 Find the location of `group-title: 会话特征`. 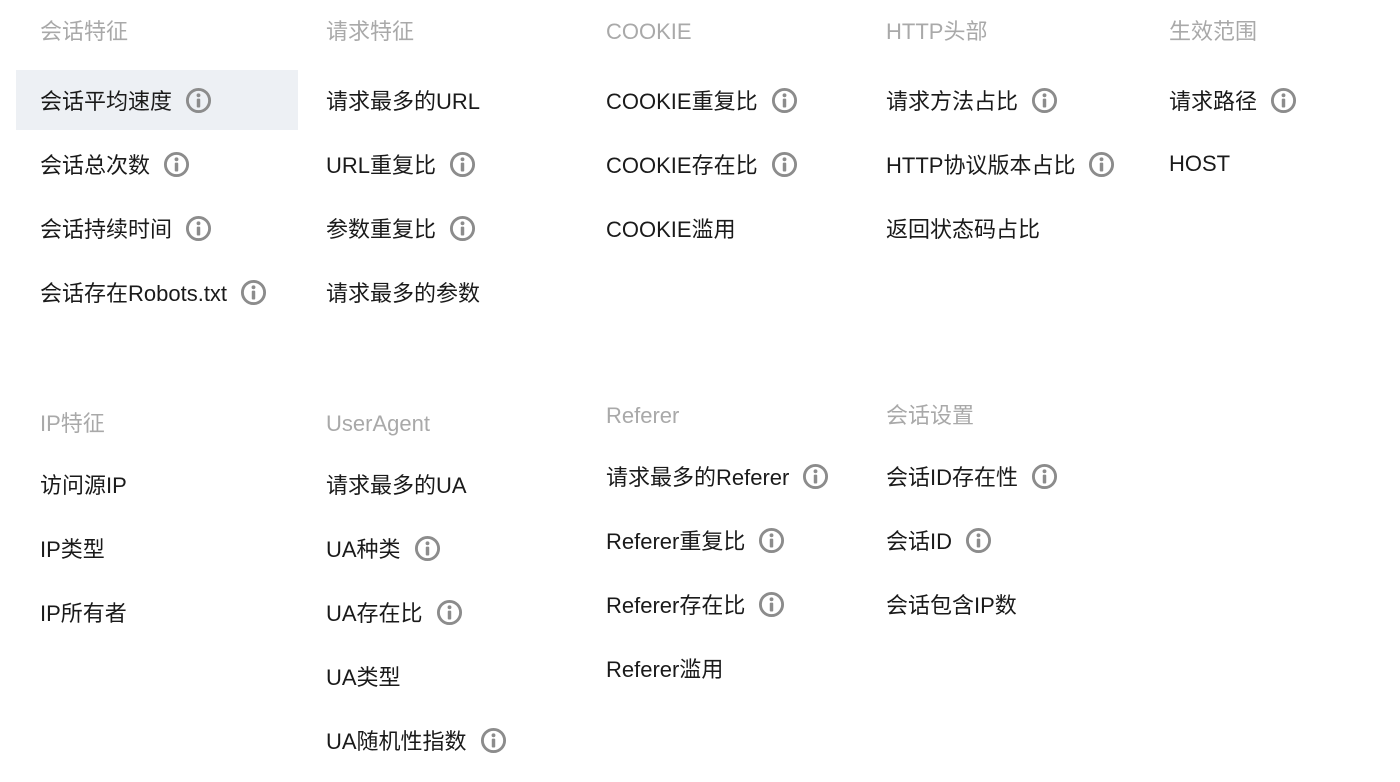

group-title: 会话特征 is located at coordinates (84, 31).